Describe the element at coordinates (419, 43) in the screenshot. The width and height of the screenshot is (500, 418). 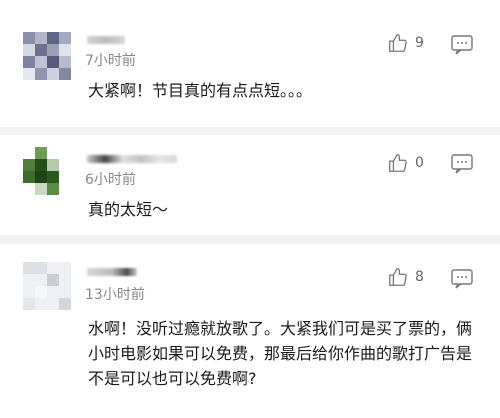
I see `like-count: 9` at that location.